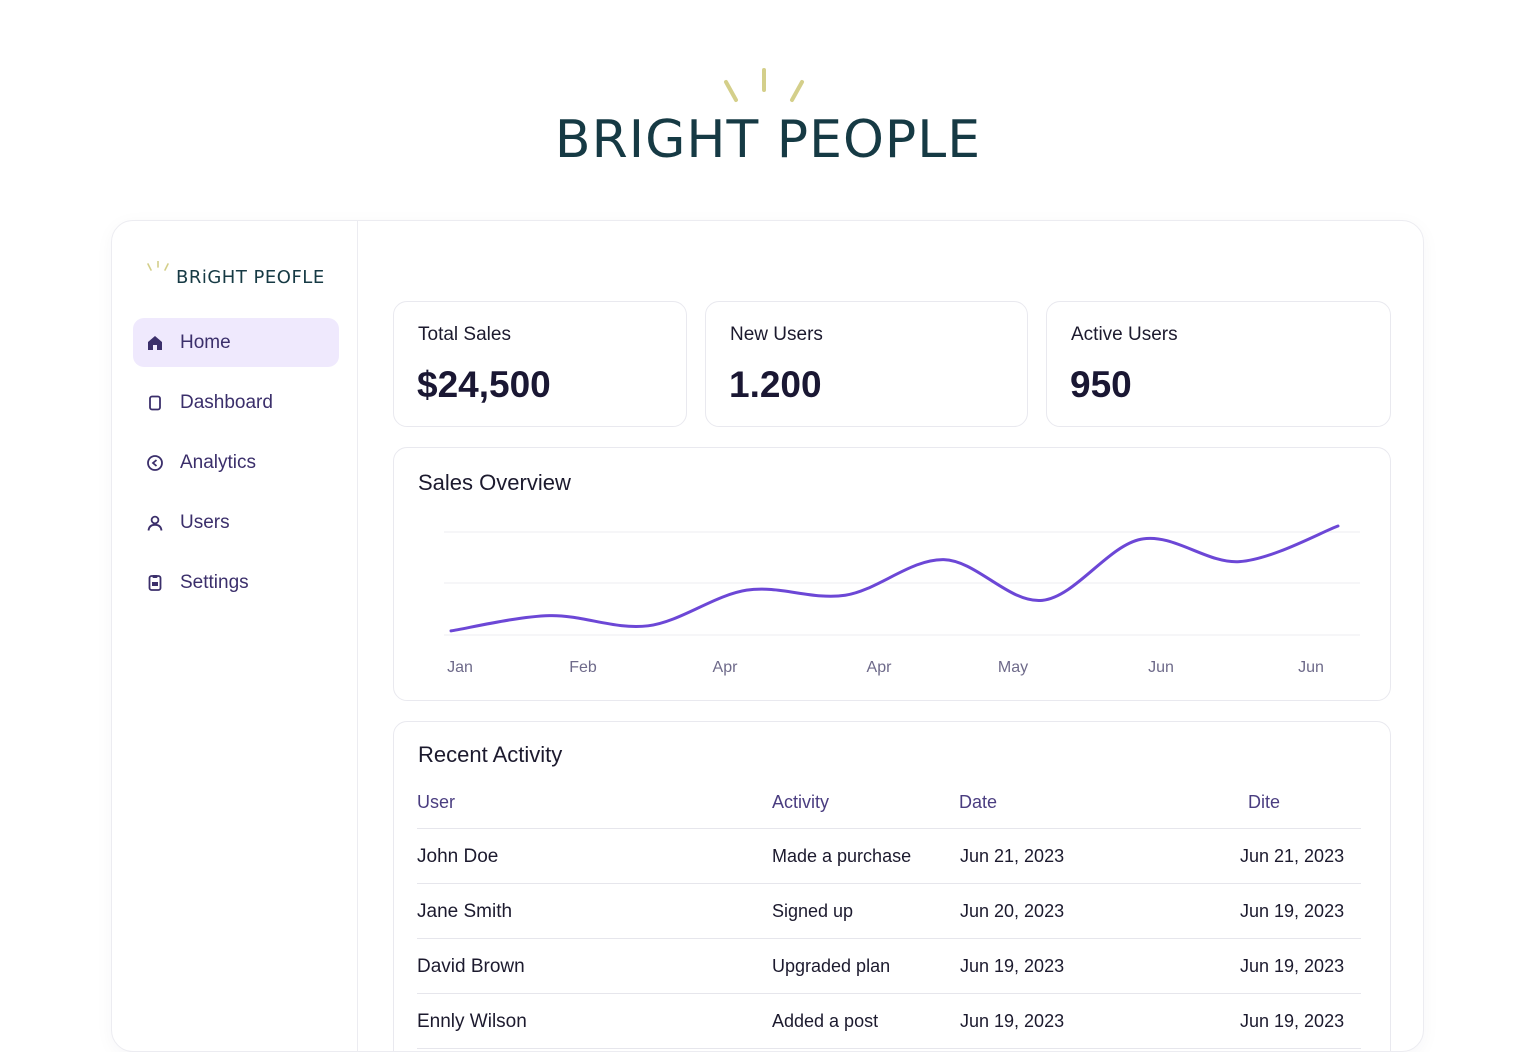 This screenshot has width=1536, height=1052. Describe the element at coordinates (484, 384) in the screenshot. I see `stat-value: $24,500` at that location.